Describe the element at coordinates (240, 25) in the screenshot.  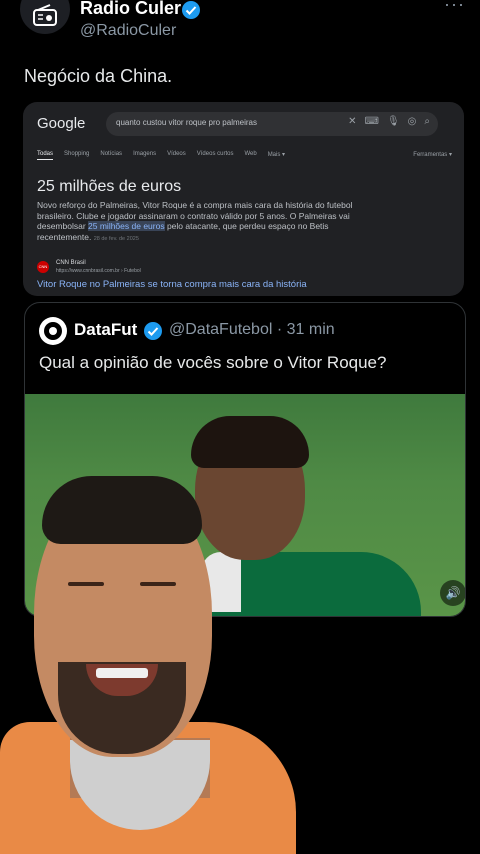
I see `tweet-header: Radio Culer @RadioCuler ···` at that location.